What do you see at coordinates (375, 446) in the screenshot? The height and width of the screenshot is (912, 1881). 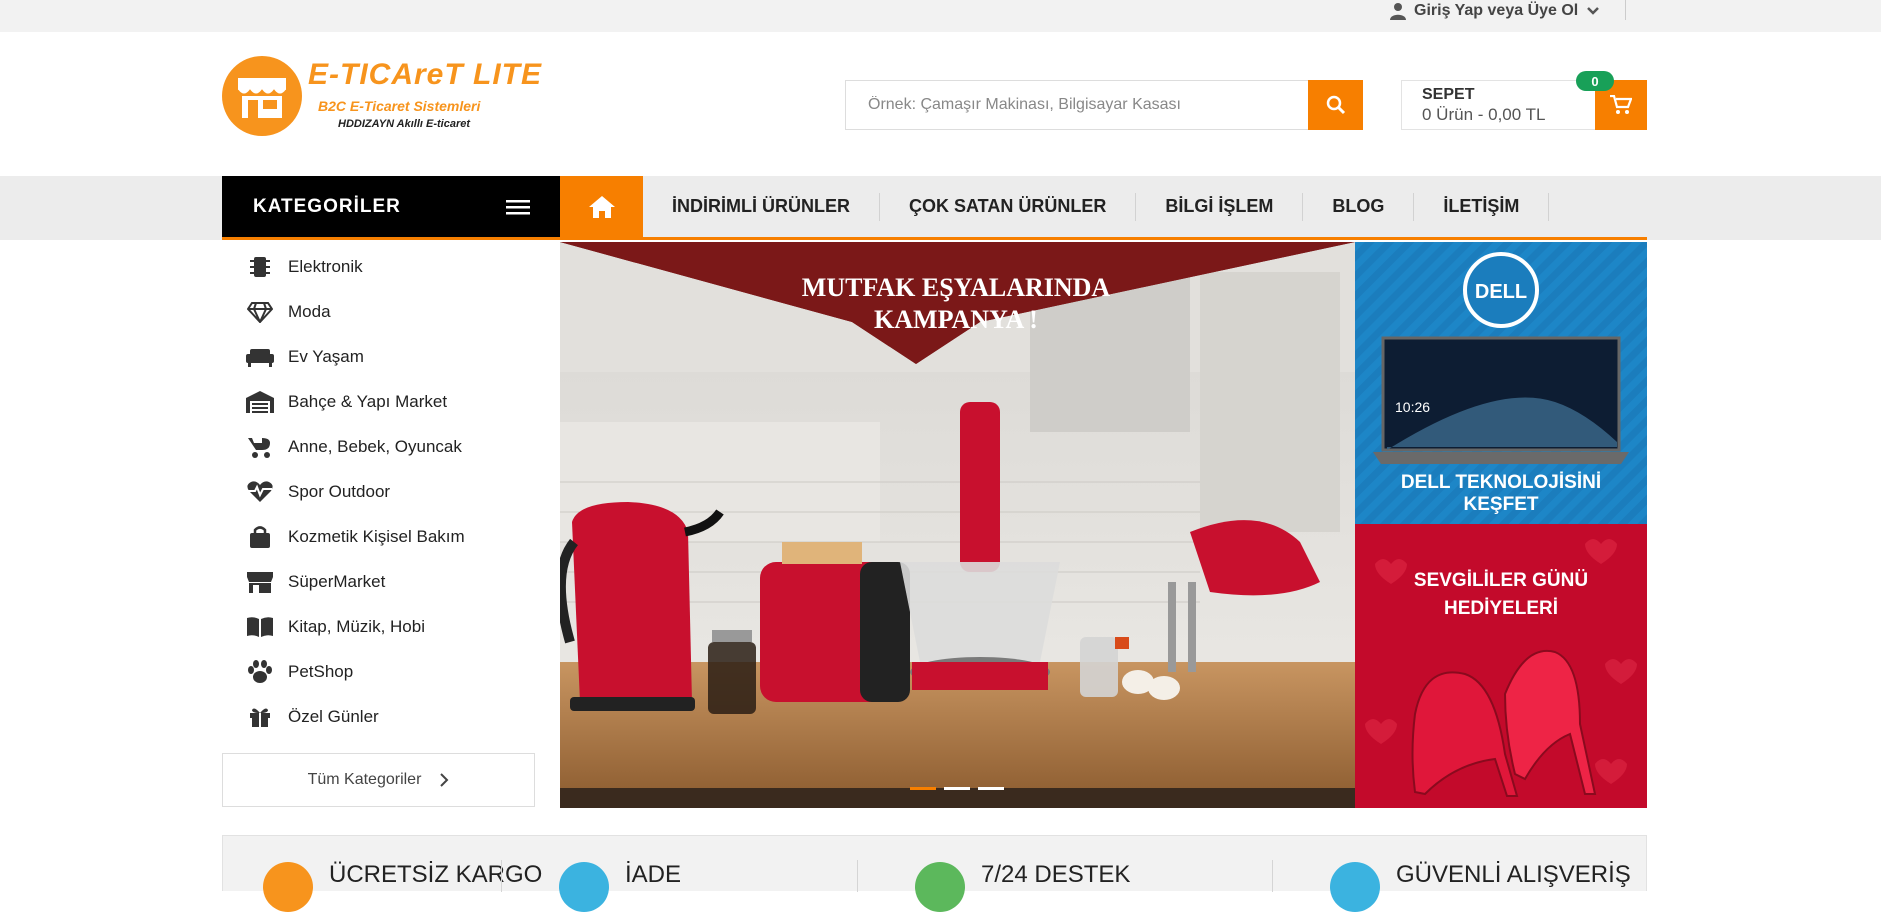 I see `category-label: Anne, Bebek, Oyuncak` at bounding box center [375, 446].